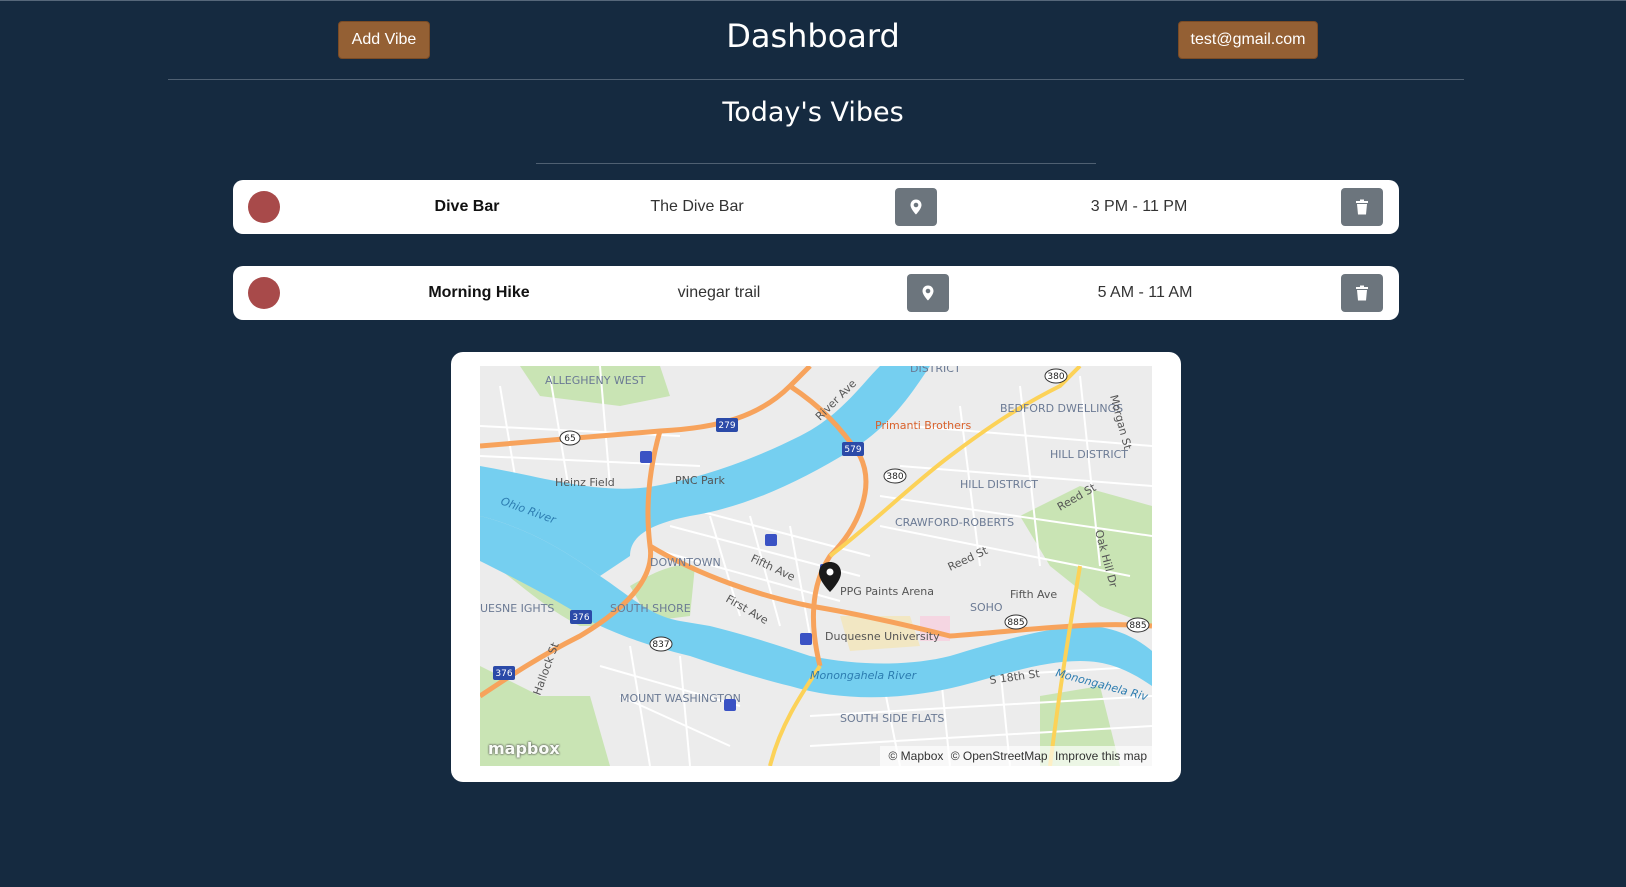  I want to click on vibe-time: 3 PM - 11 PM, so click(1139, 206).